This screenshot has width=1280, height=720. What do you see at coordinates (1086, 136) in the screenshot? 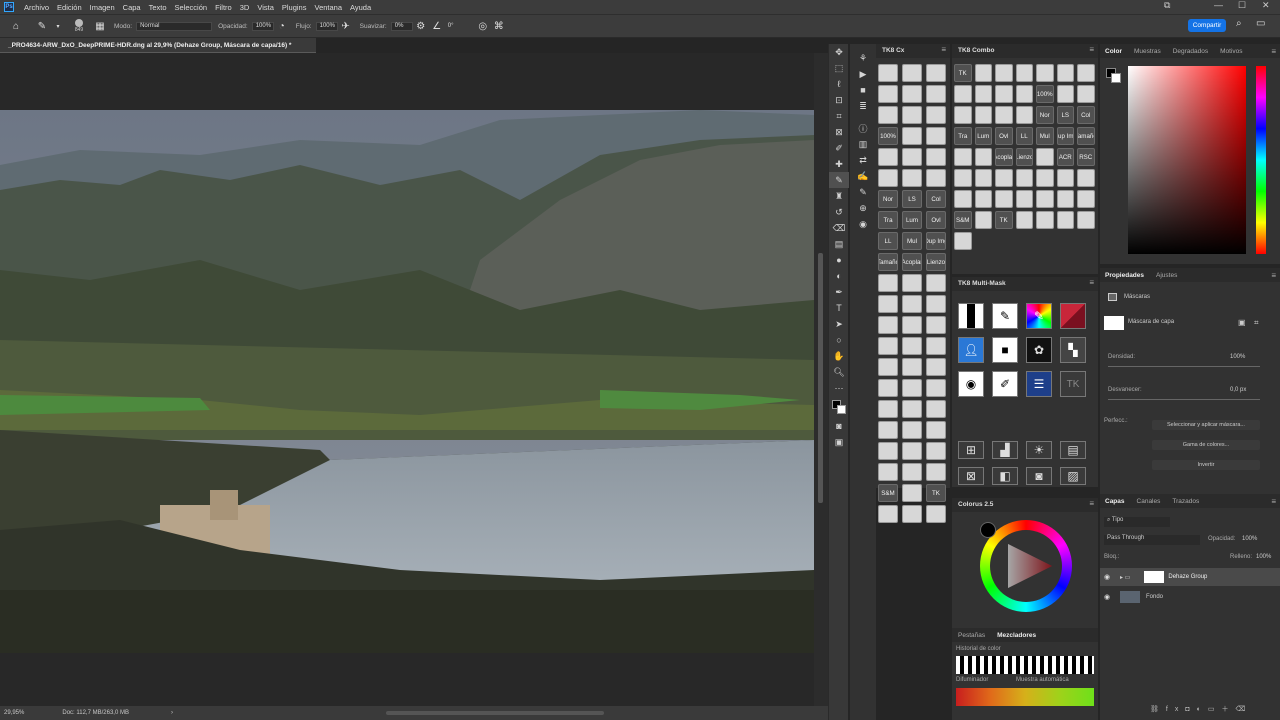
I see `tk8-combo-button-27: Tamaño` at bounding box center [1086, 136].